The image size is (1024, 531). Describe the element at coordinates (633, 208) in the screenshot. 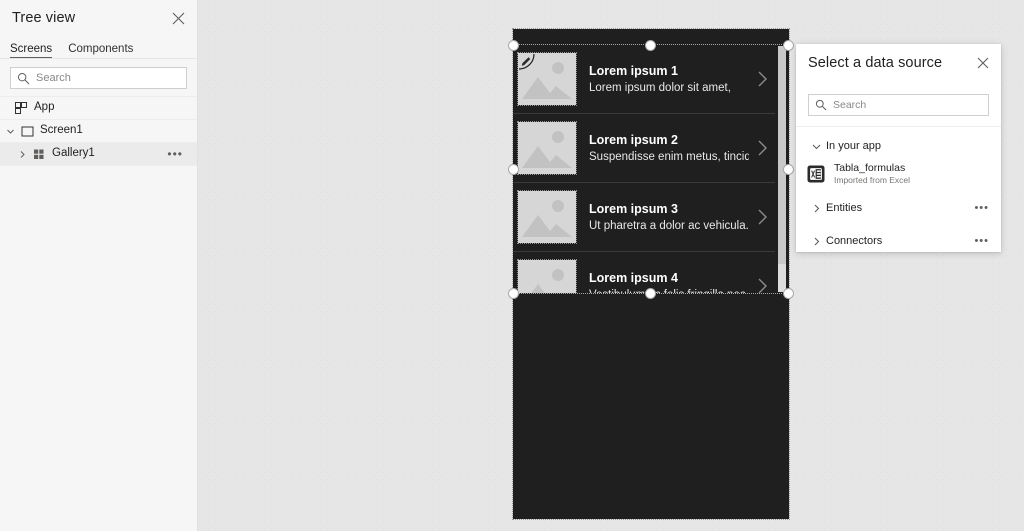

I see `gallery-item-title: Lorem ipsum 3` at that location.